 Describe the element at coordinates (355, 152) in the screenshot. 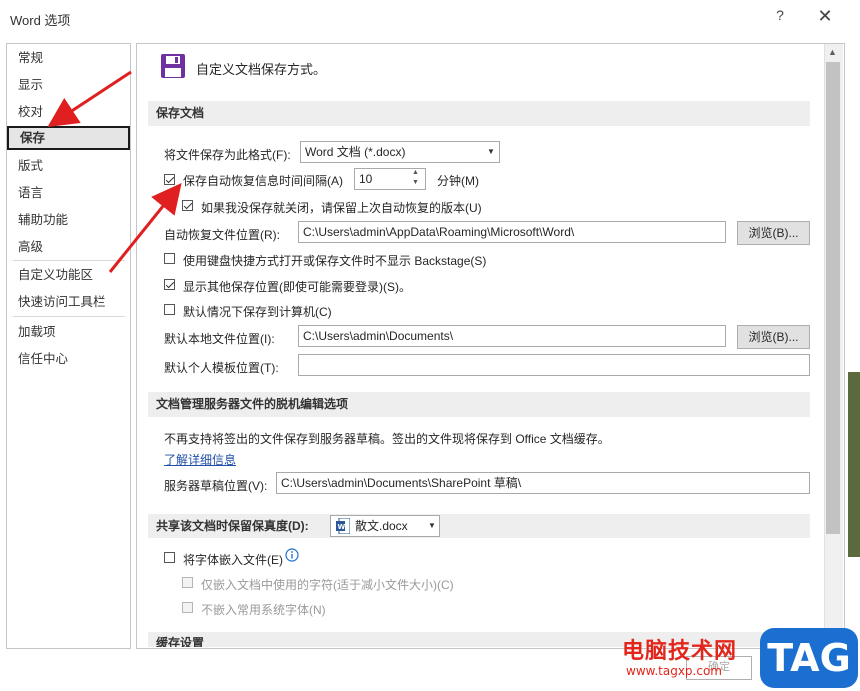

I see `format-value: Word 文档 (*.docx)` at that location.